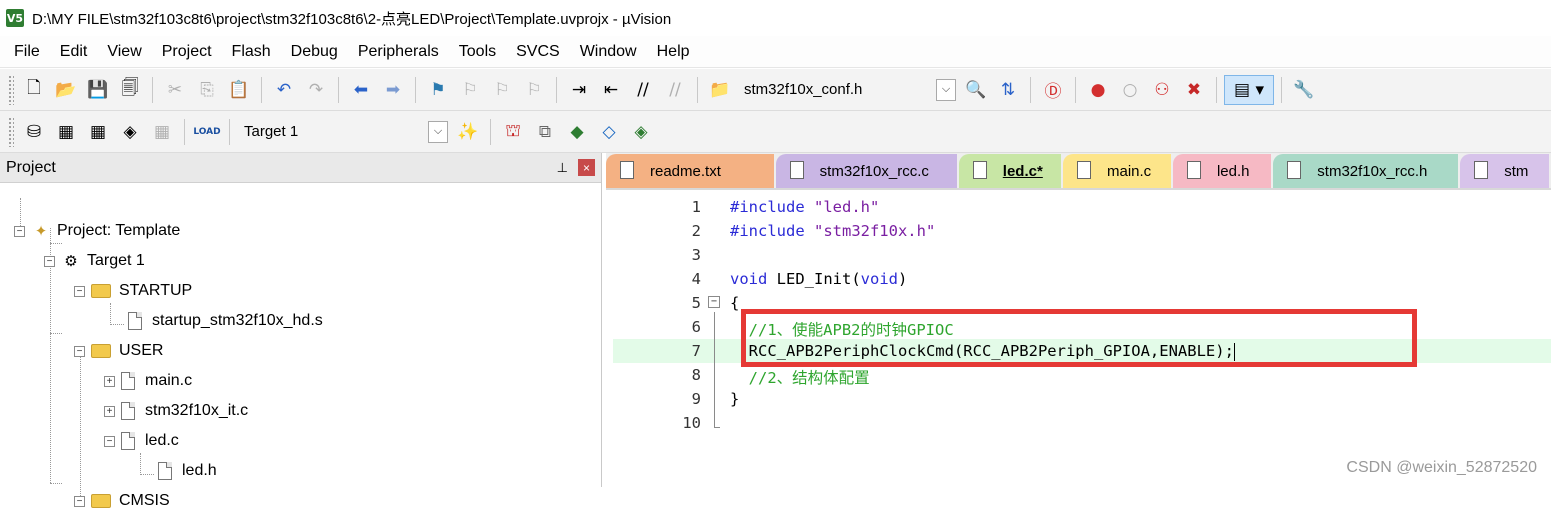 The image size is (1551, 516). Describe the element at coordinates (714, 302) in the screenshot. I see `fold-collapse-icon: −` at that location.